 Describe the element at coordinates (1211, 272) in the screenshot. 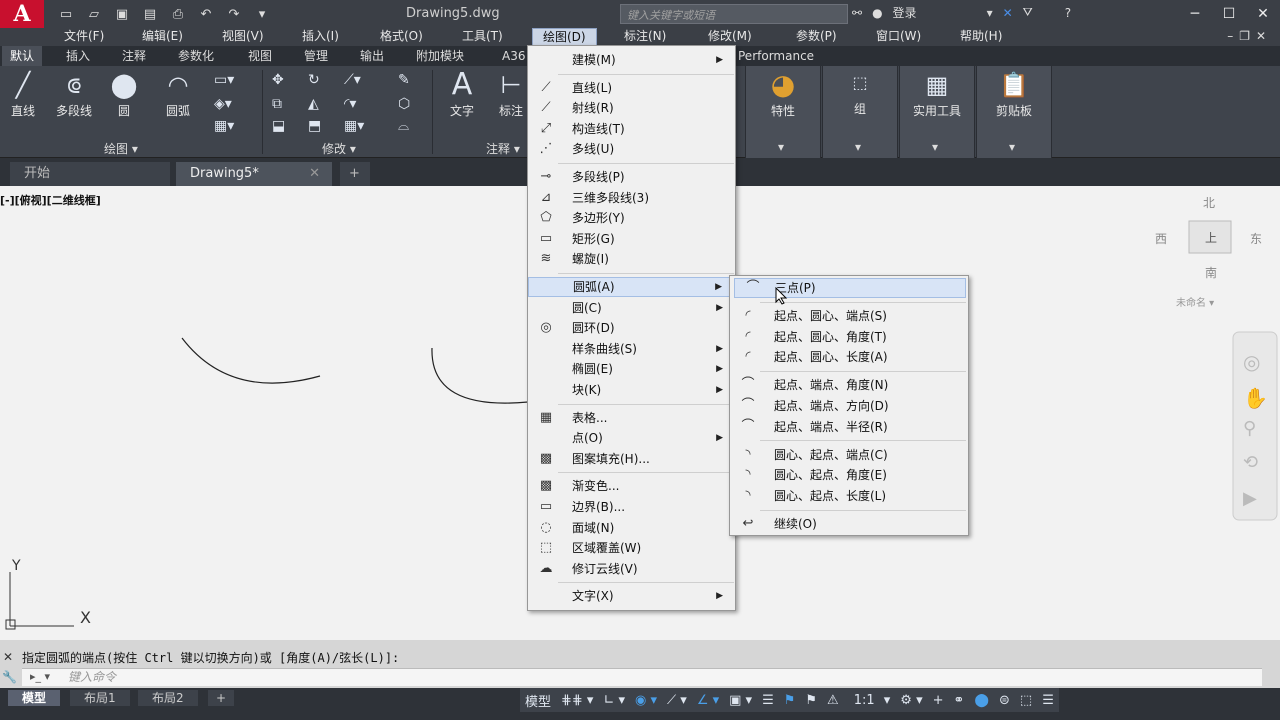

I see `compass-south: 南` at that location.